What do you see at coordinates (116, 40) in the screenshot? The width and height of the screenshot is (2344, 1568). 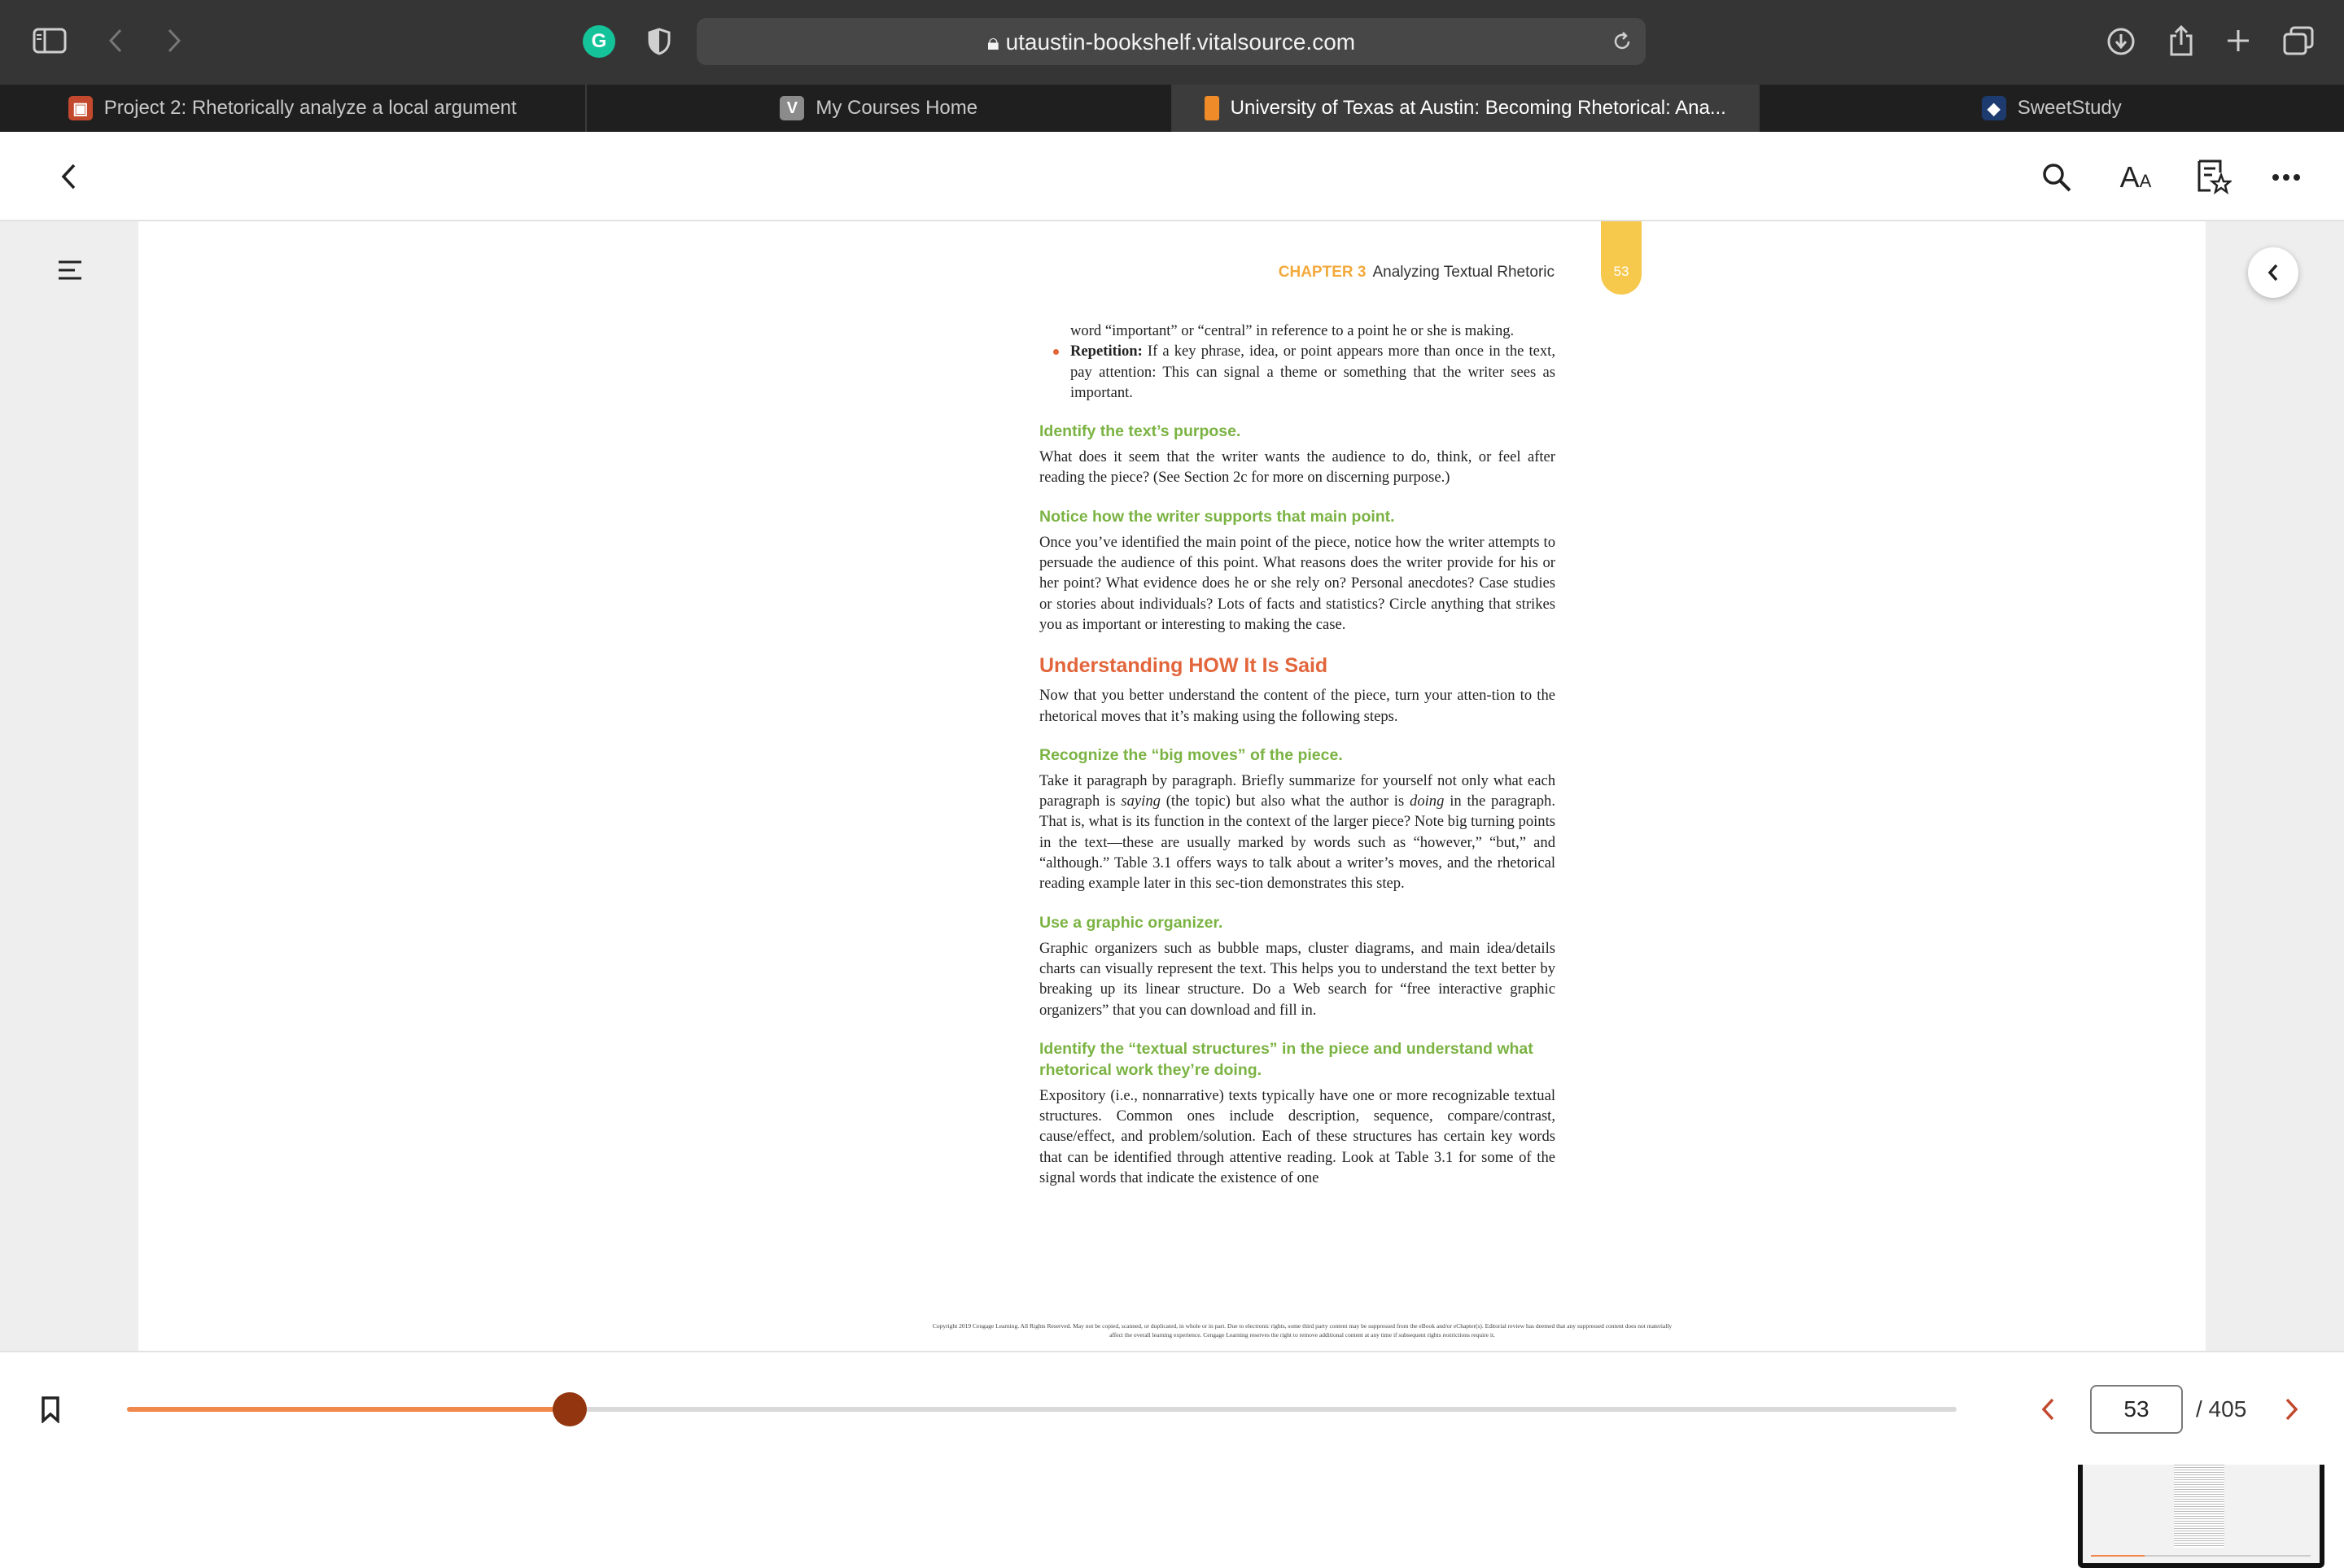 I see `back-icon` at bounding box center [116, 40].